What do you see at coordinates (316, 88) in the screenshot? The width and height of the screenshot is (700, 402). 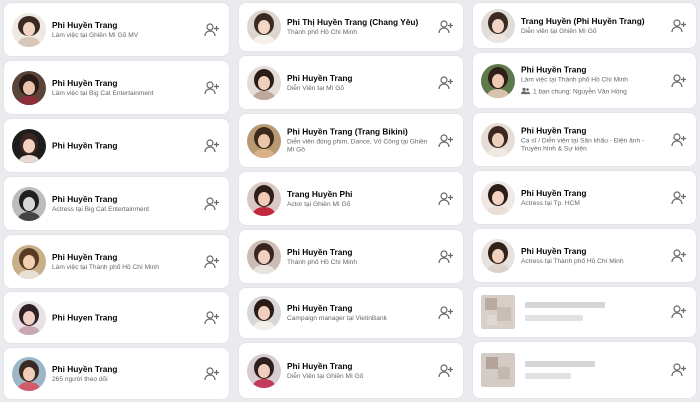 I see `profile-subtitle: Diễn Viên tại Mì Gõ` at bounding box center [316, 88].